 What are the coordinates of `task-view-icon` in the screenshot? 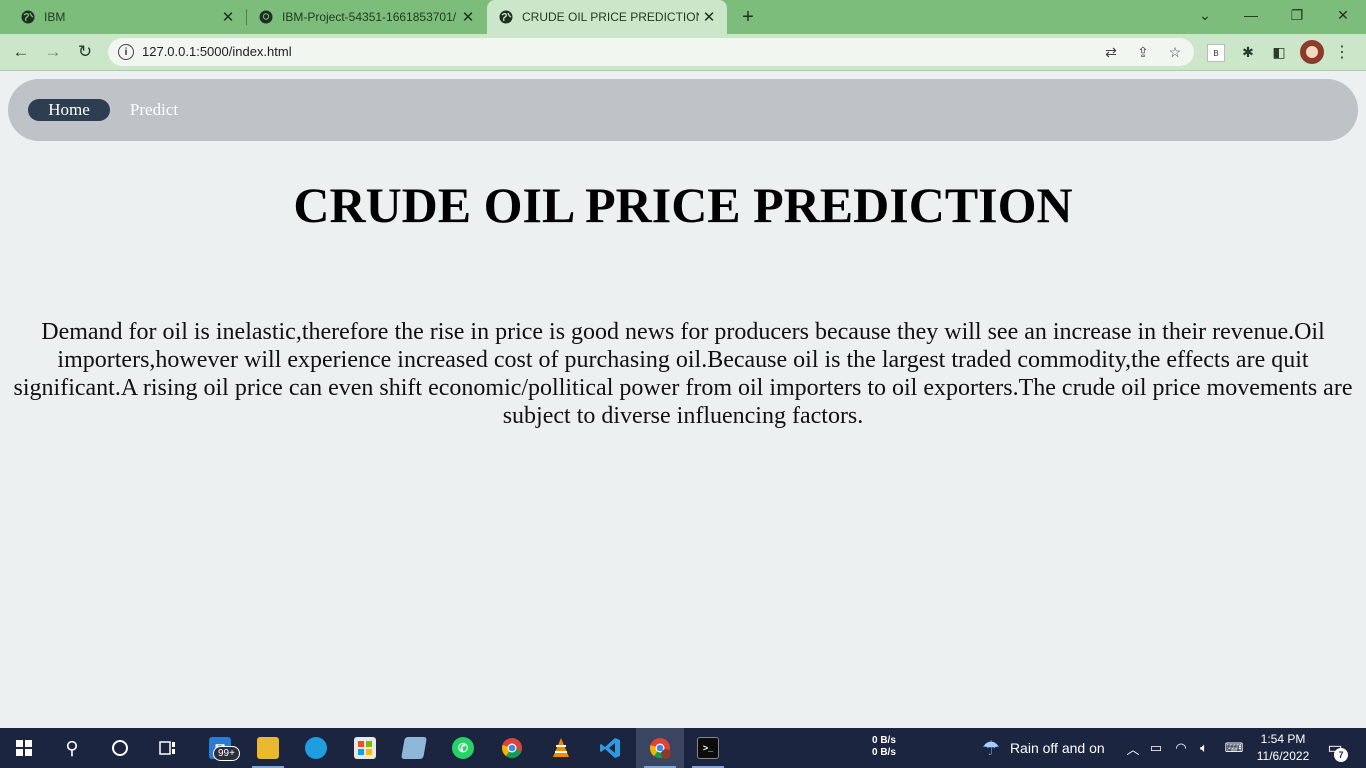 It's located at (168, 748).